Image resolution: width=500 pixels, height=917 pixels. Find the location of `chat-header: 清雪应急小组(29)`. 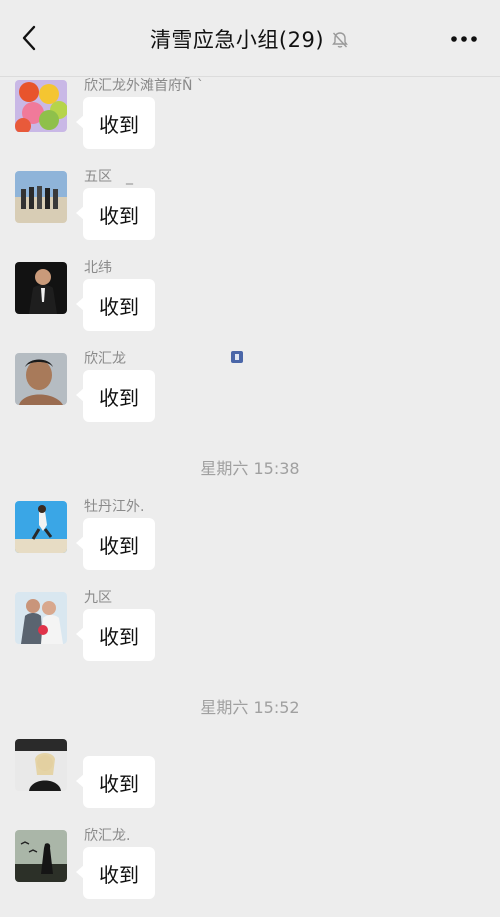

chat-header: 清雪应急小组(29) is located at coordinates (250, 38).